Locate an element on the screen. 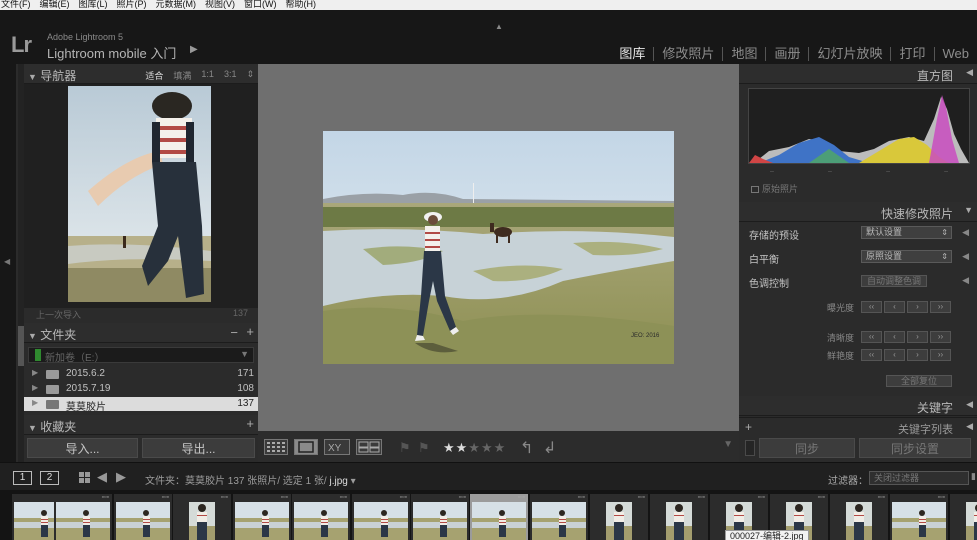 The width and height of the screenshot is (977, 540). vibrance-increase: › is located at coordinates (917, 355).